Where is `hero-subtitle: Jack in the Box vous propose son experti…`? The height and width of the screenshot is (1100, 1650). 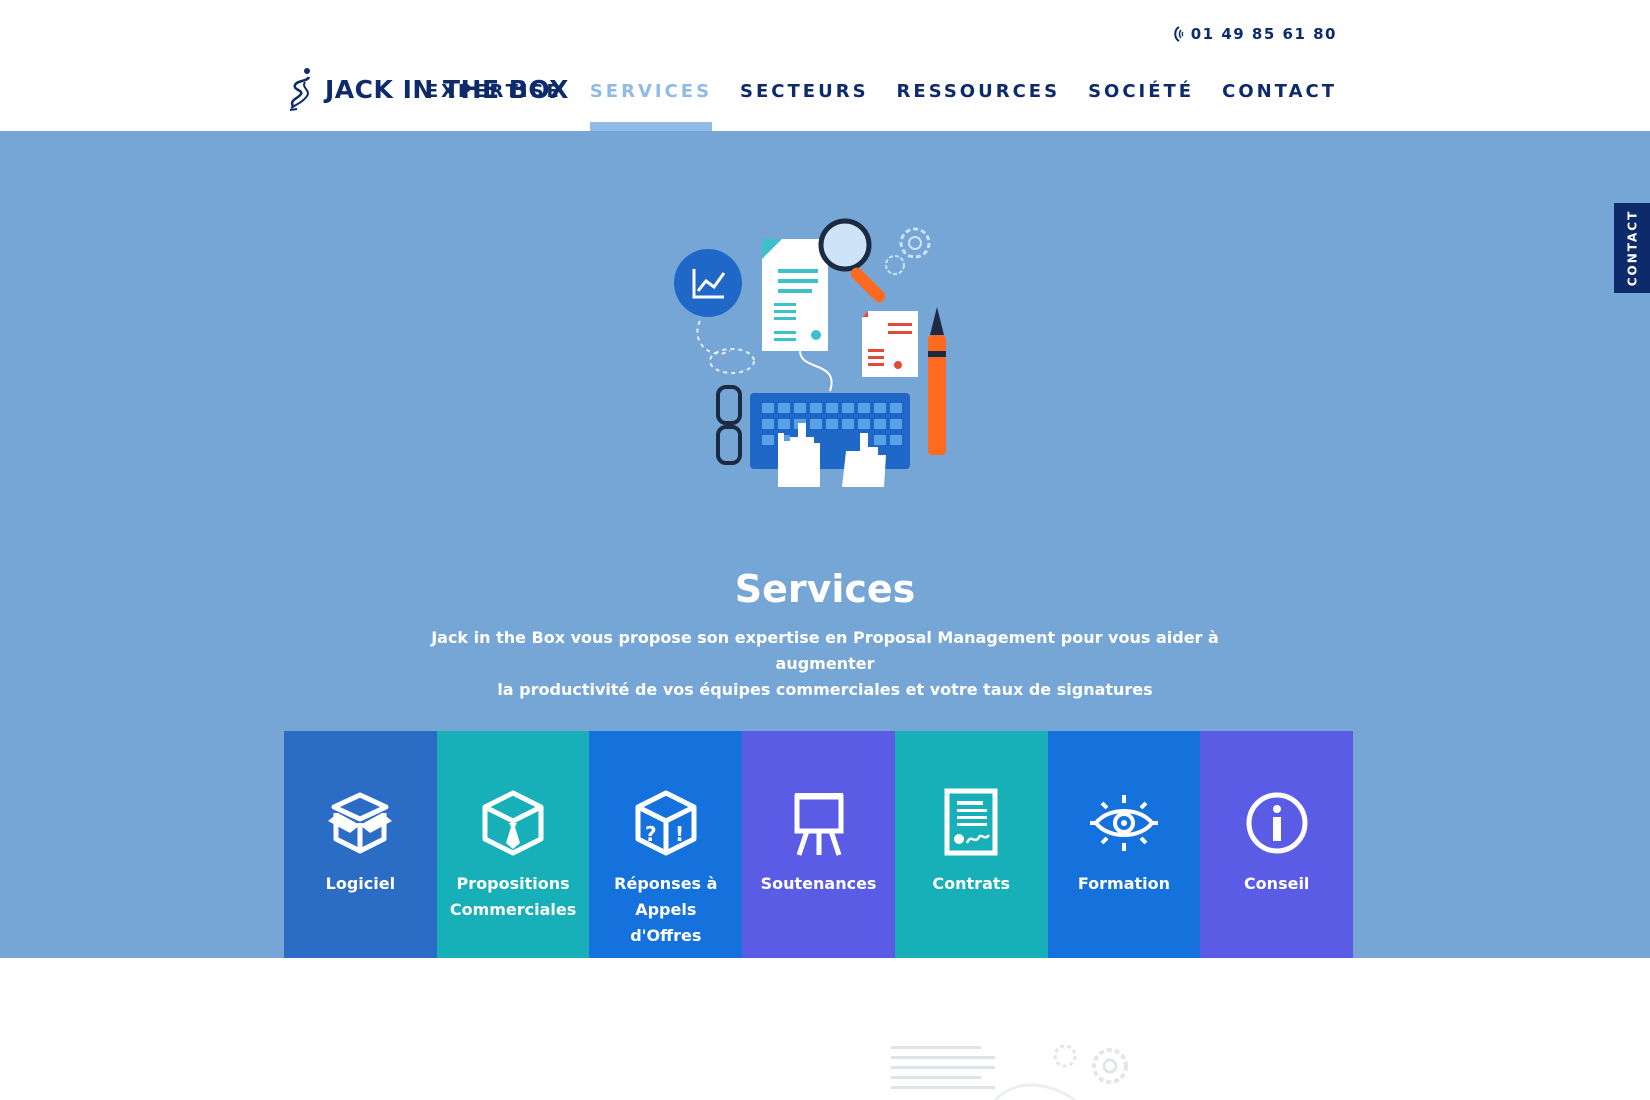
hero-subtitle: Jack in the Box vous propose son experti… is located at coordinates (825, 664).